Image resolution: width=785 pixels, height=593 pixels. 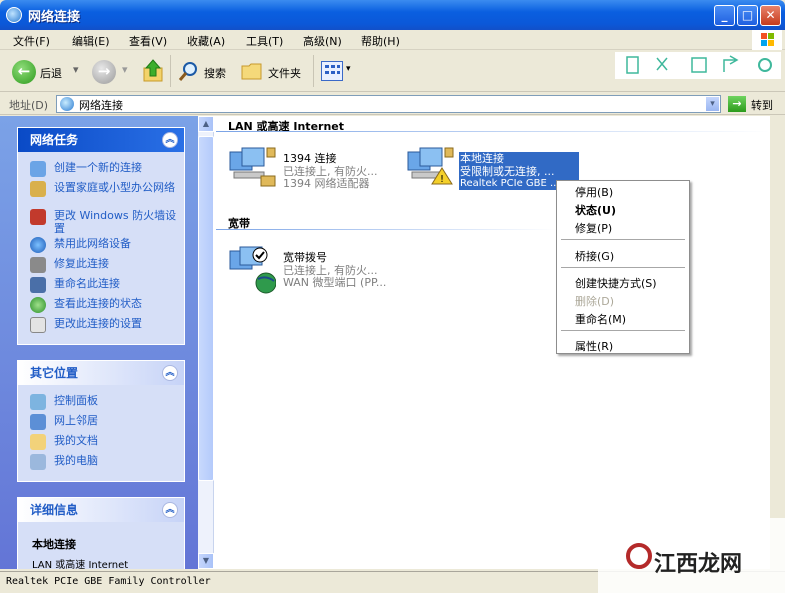 I want to click on back-arrow-icon: ←, so click(x=24, y=72).